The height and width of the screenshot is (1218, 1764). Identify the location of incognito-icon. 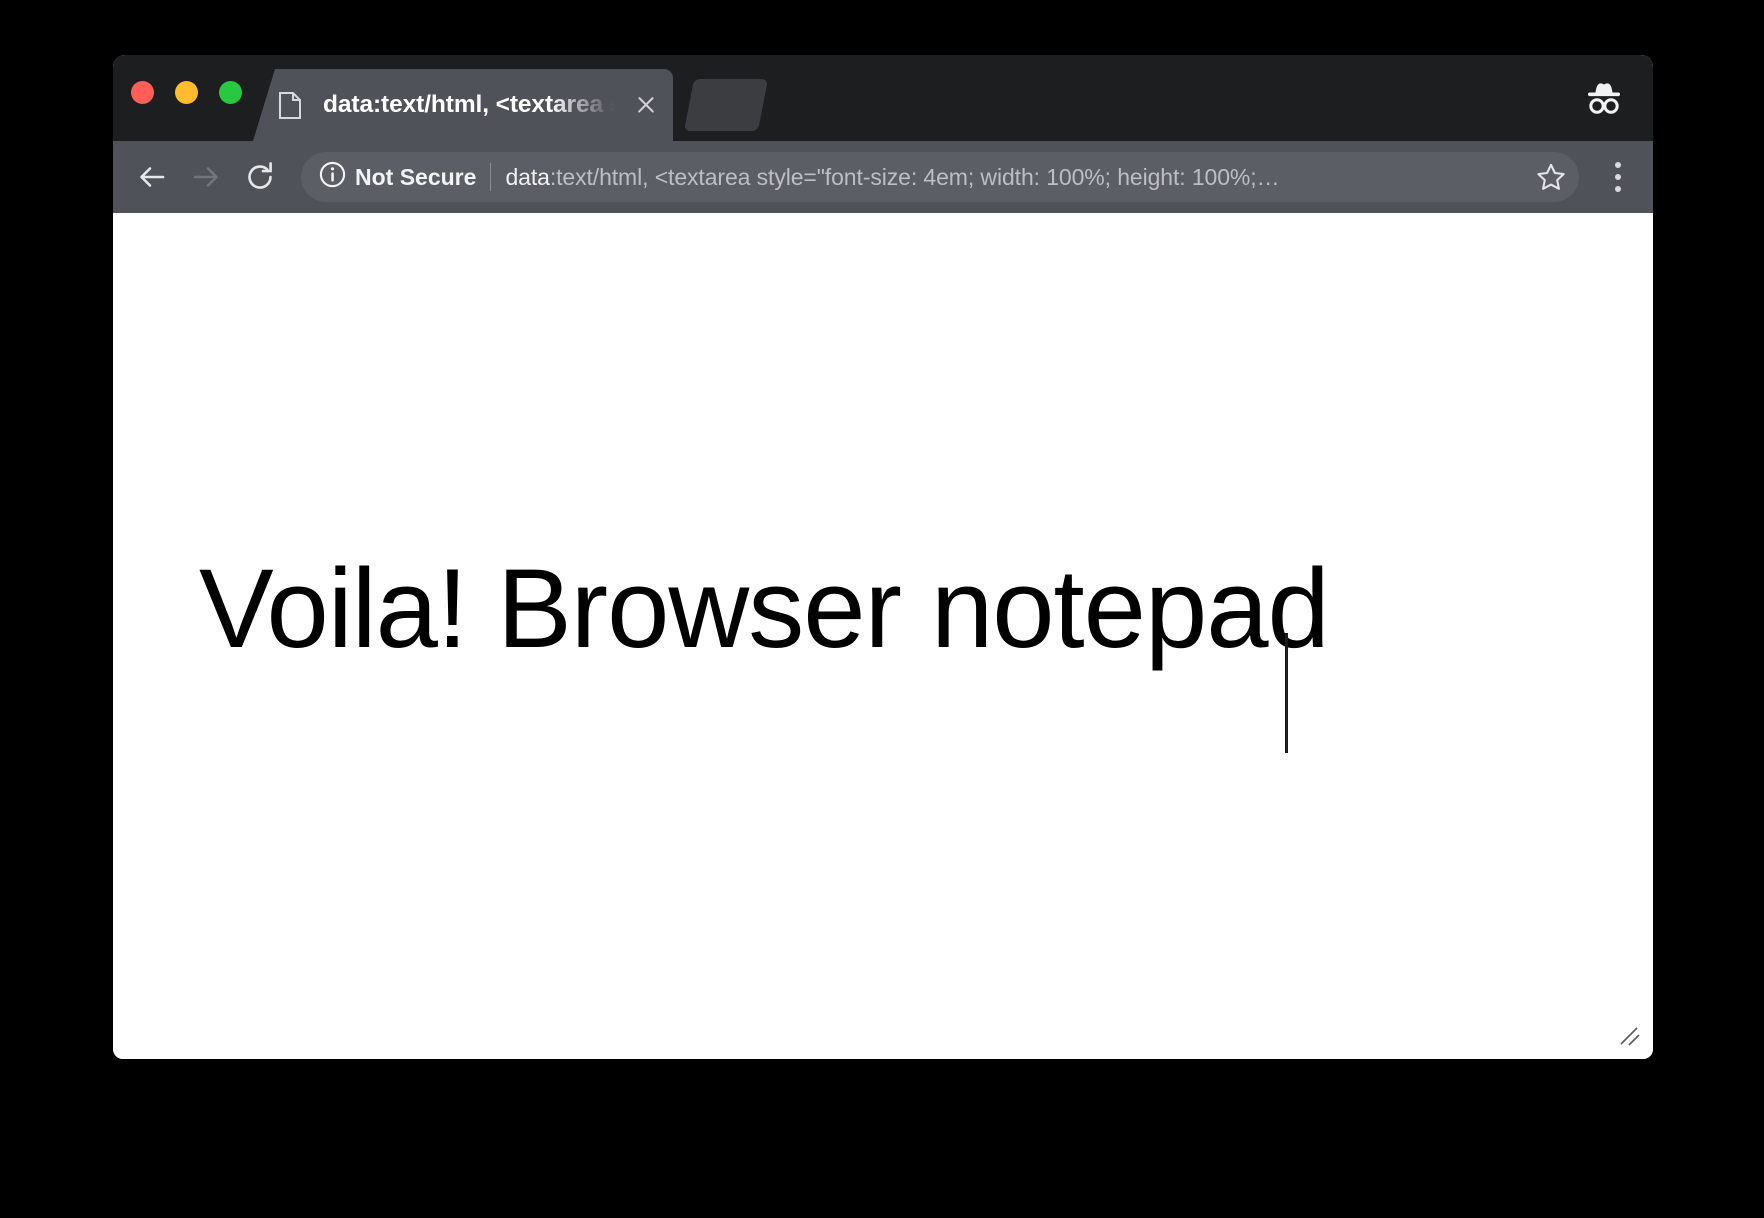
(1604, 98).